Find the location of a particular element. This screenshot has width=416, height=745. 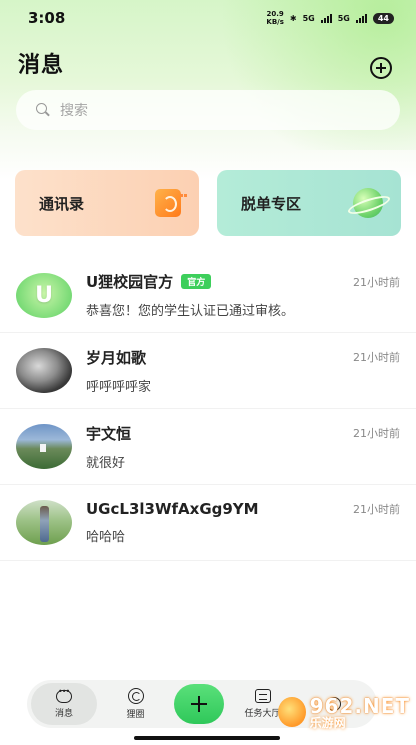

search-icon is located at coordinates (43, 110).